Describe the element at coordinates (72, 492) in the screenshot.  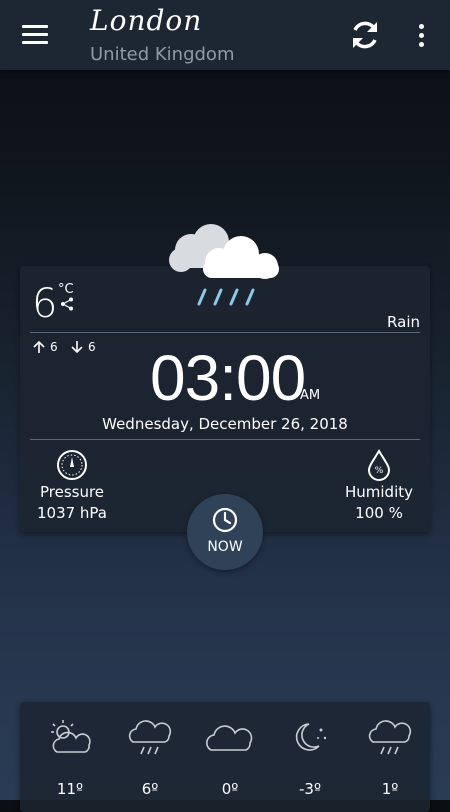
I see `pressure-label: Pressure` at that location.